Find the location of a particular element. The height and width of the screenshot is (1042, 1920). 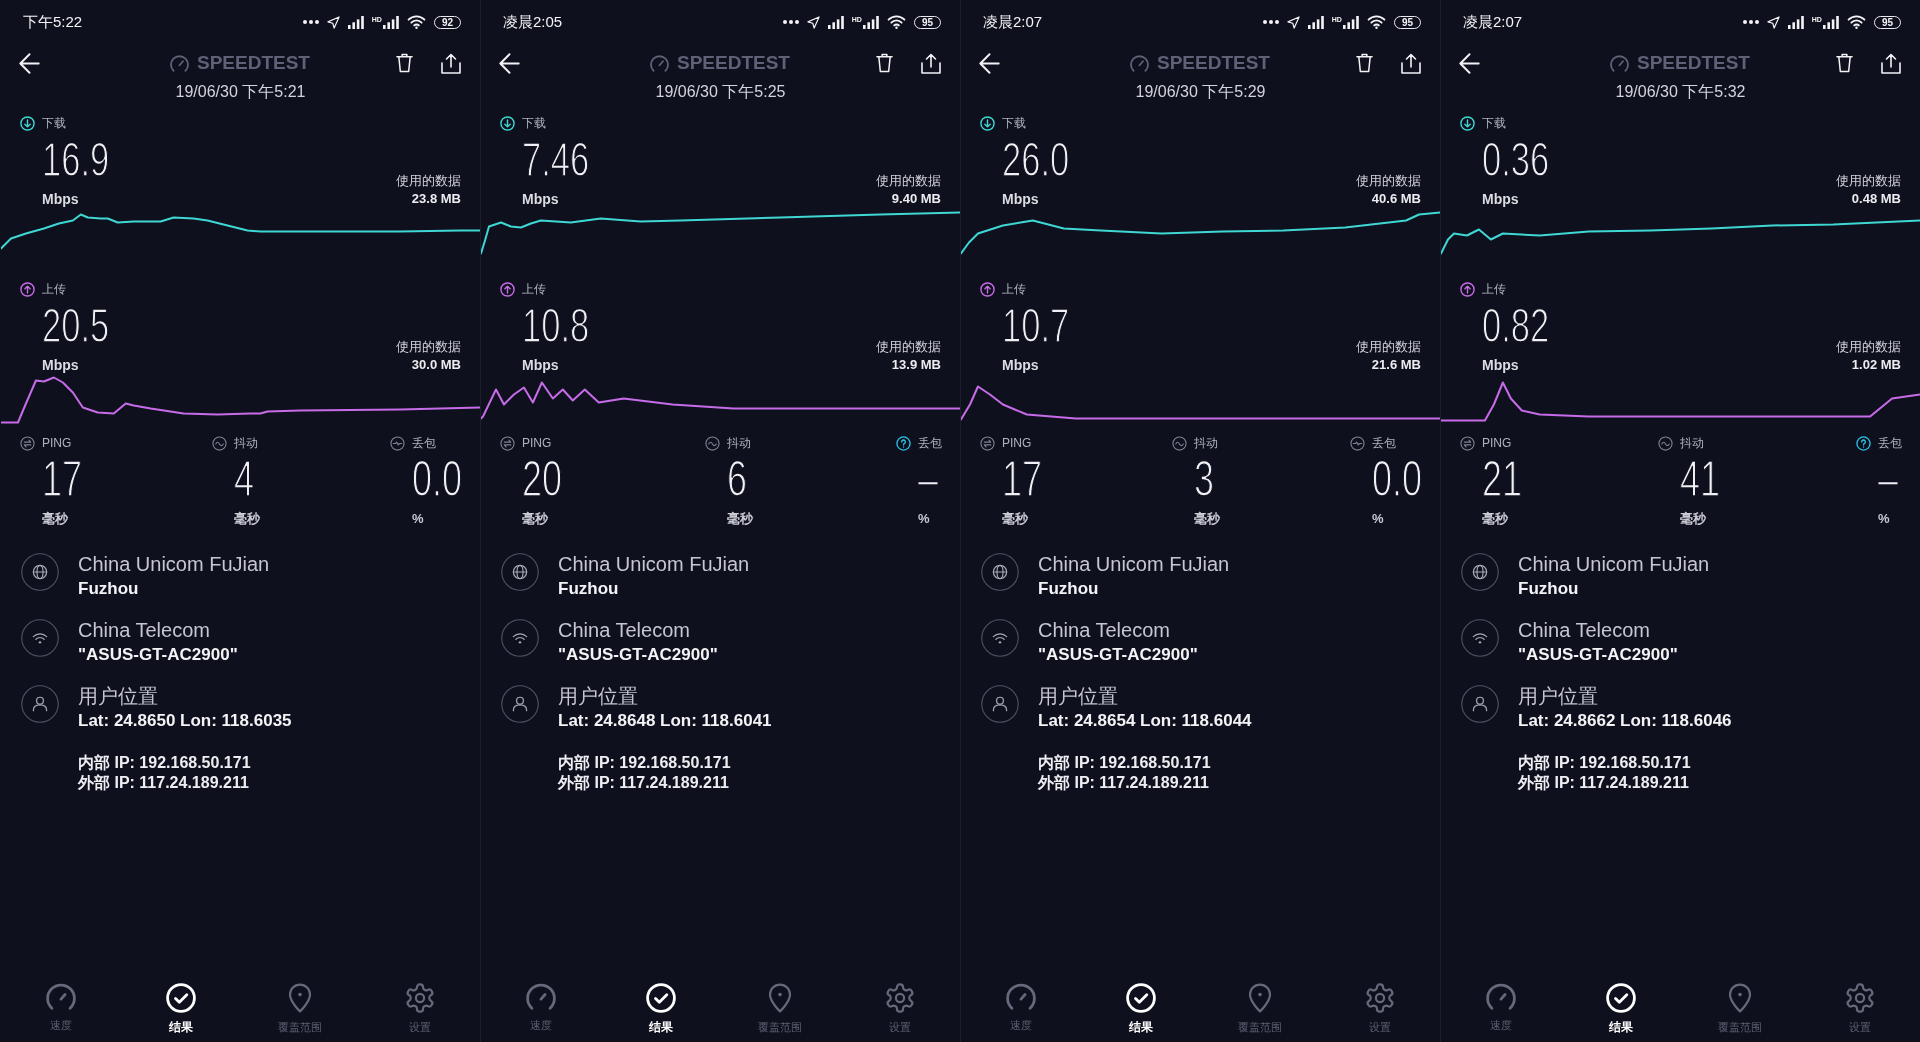

upload-icon is located at coordinates (1467, 289).